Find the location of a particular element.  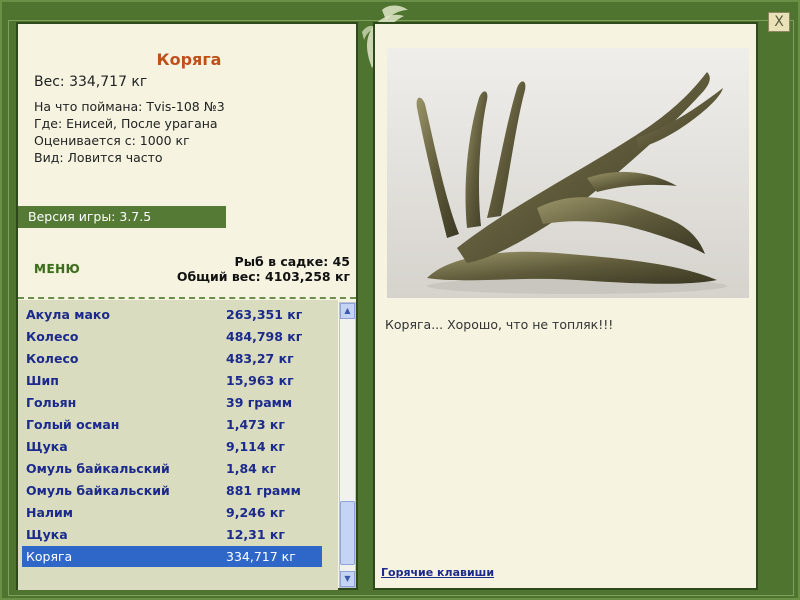

list-item: Омуль байкальский 1,84 кг is located at coordinates (172, 468).